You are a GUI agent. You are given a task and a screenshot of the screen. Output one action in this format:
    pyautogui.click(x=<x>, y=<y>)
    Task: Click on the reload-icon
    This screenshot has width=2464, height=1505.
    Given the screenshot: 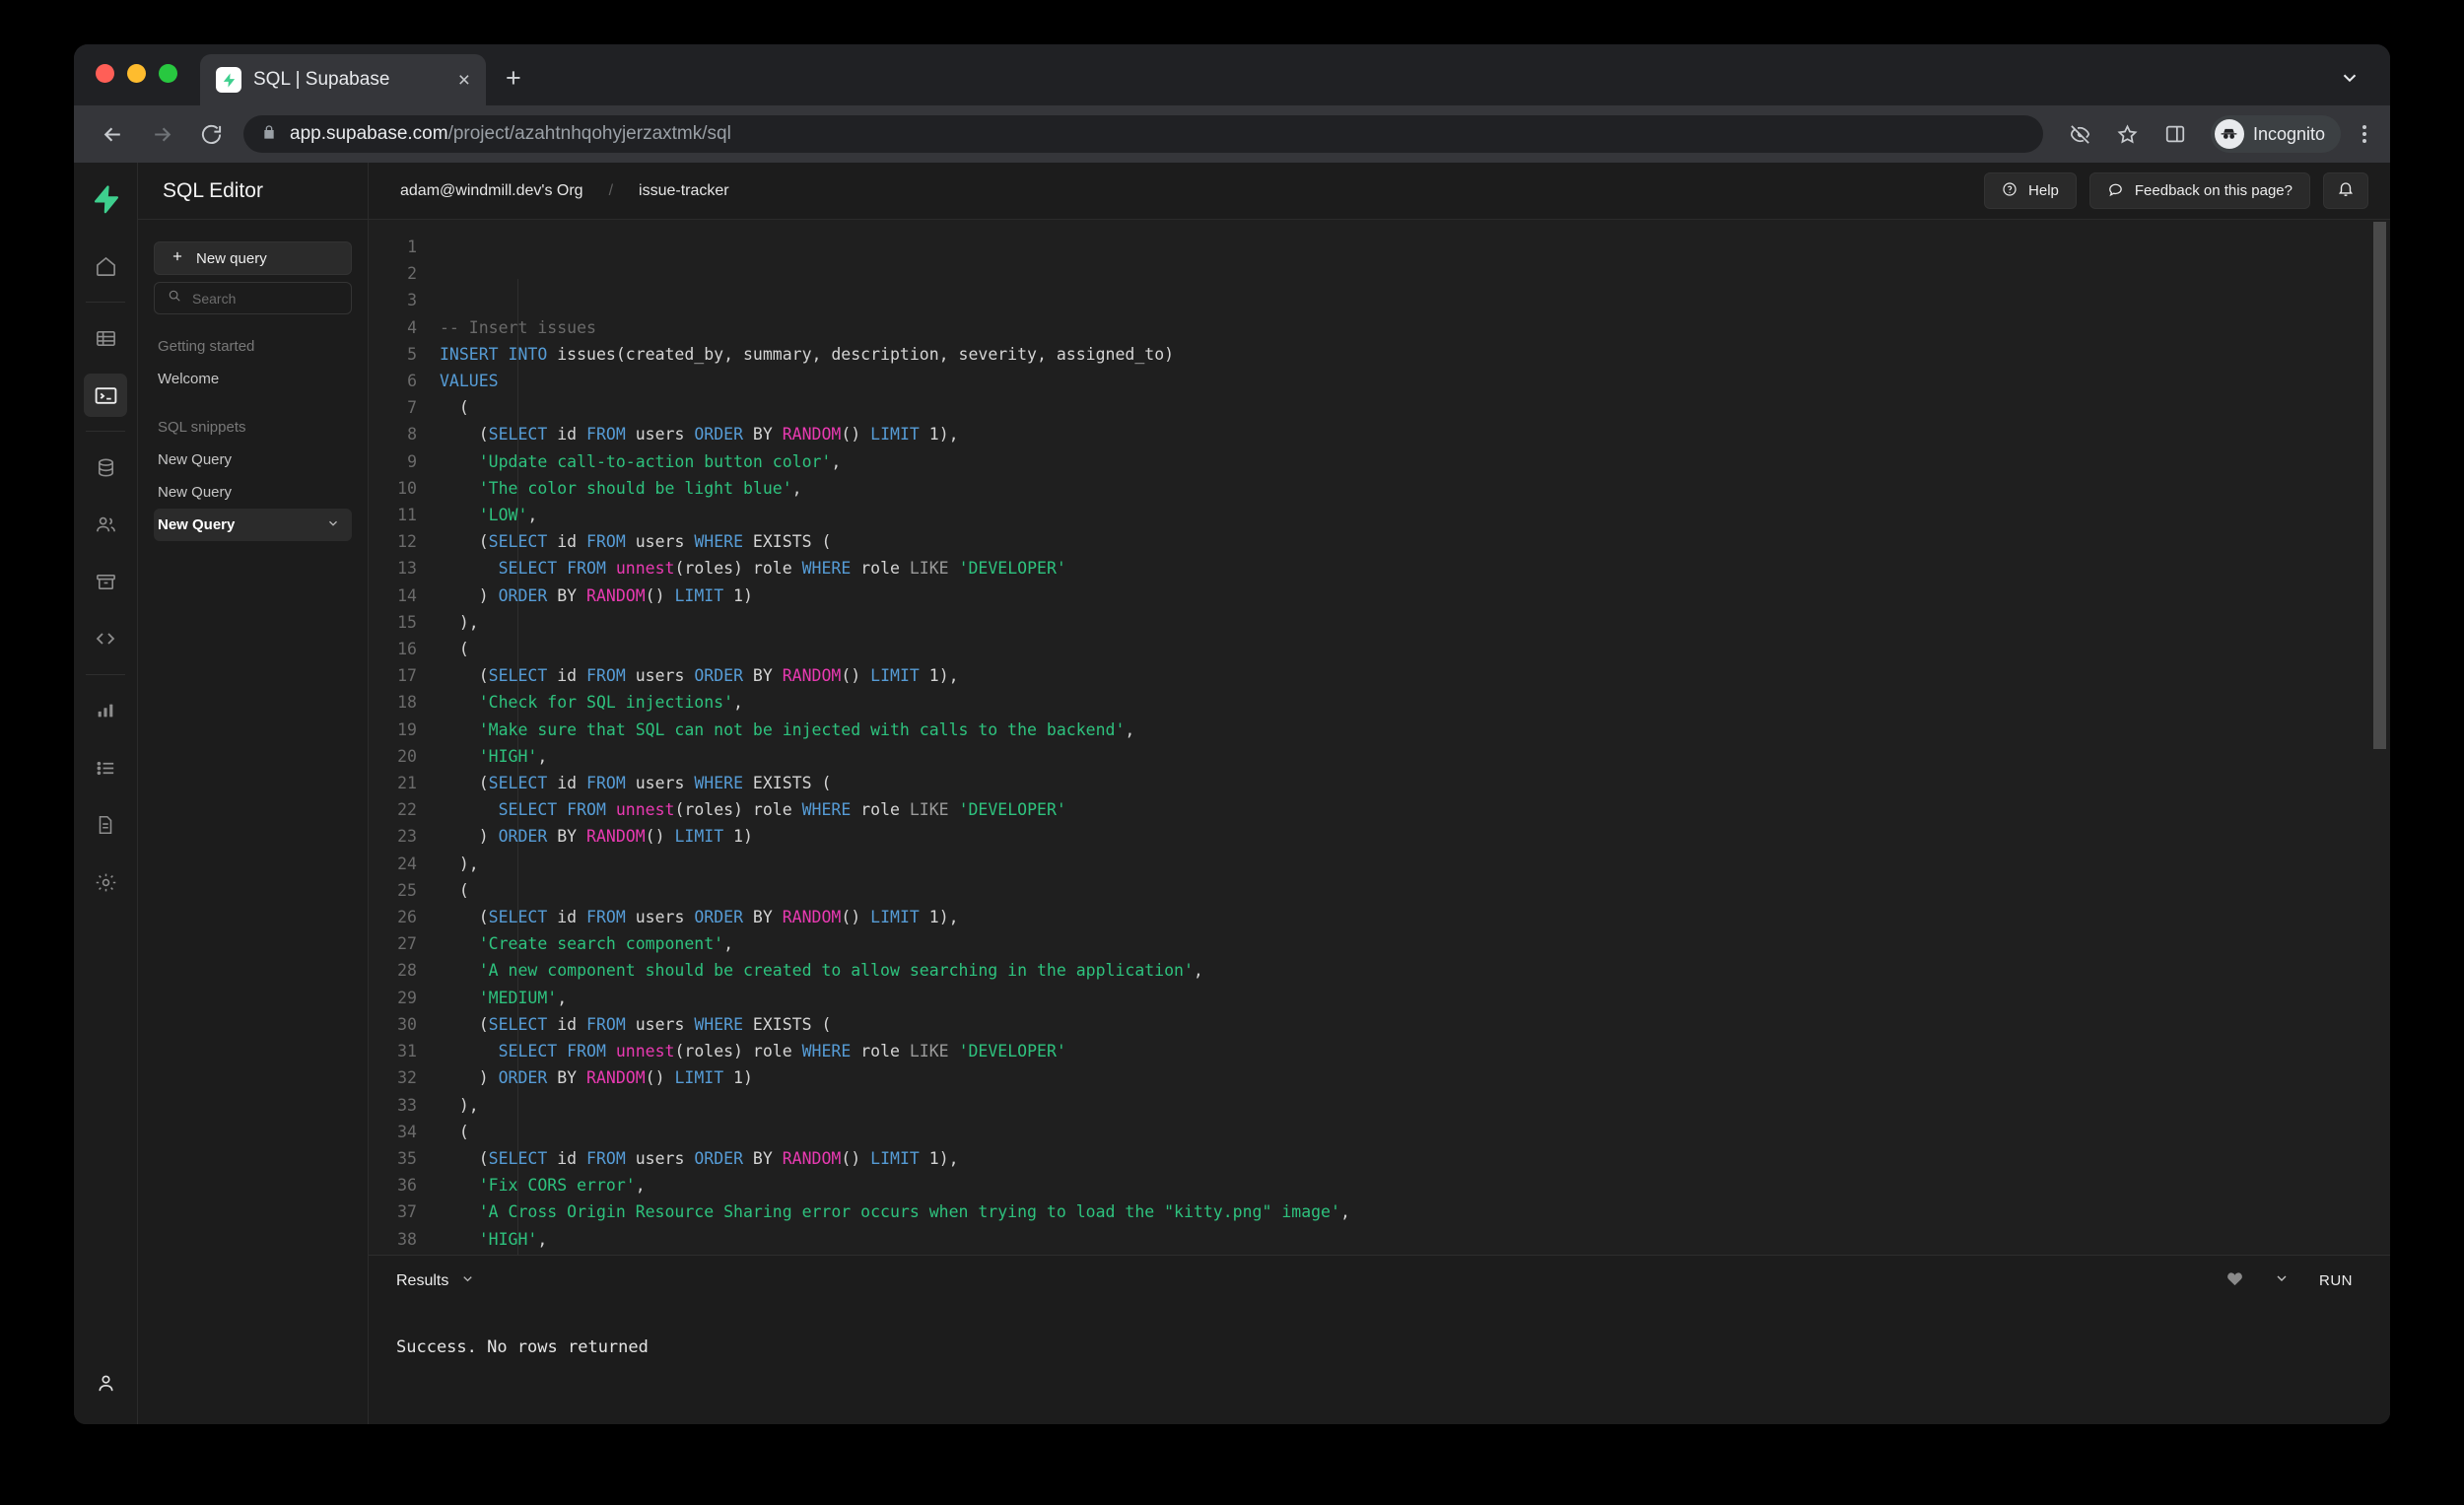 What is the action you would take?
    pyautogui.click(x=211, y=134)
    